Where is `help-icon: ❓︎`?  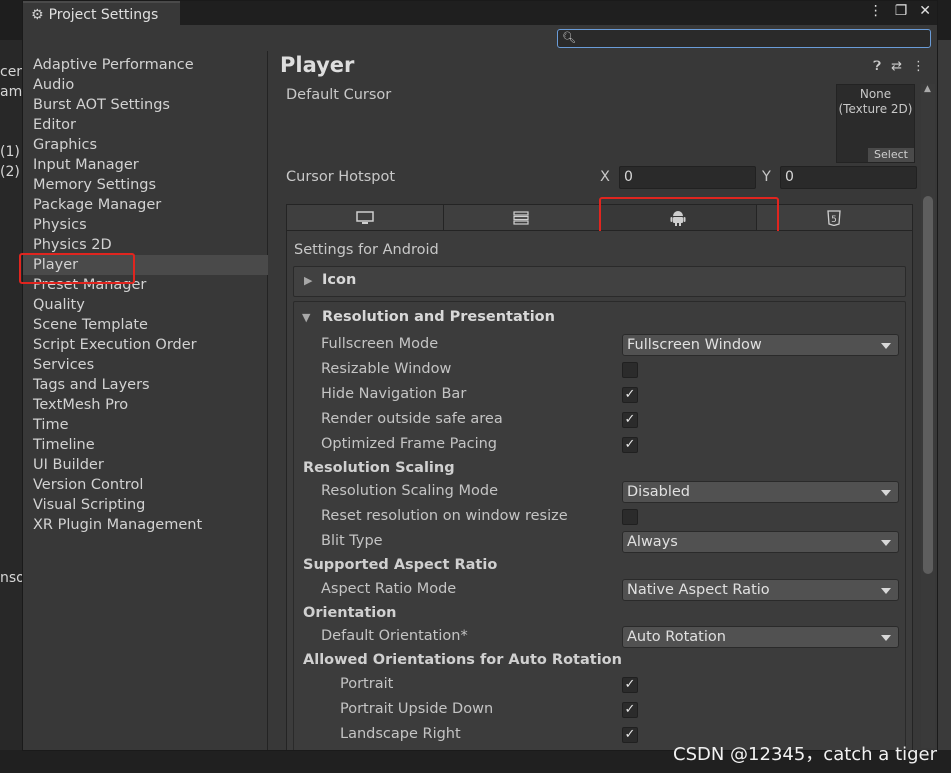 help-icon: ❓︎ is located at coordinates (877, 66).